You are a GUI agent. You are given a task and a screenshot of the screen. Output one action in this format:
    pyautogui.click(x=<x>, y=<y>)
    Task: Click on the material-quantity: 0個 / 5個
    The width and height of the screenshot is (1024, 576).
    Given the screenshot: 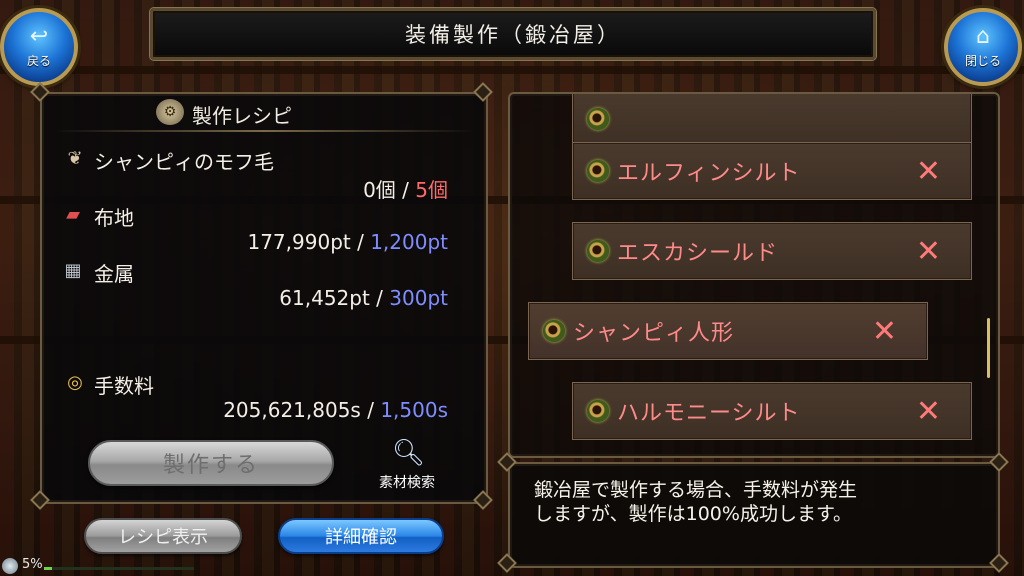 What is the action you would take?
    pyautogui.click(x=405, y=188)
    